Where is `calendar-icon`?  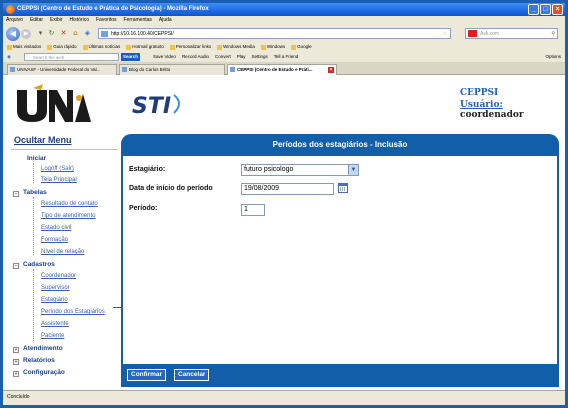
calendar-icon is located at coordinates (343, 188).